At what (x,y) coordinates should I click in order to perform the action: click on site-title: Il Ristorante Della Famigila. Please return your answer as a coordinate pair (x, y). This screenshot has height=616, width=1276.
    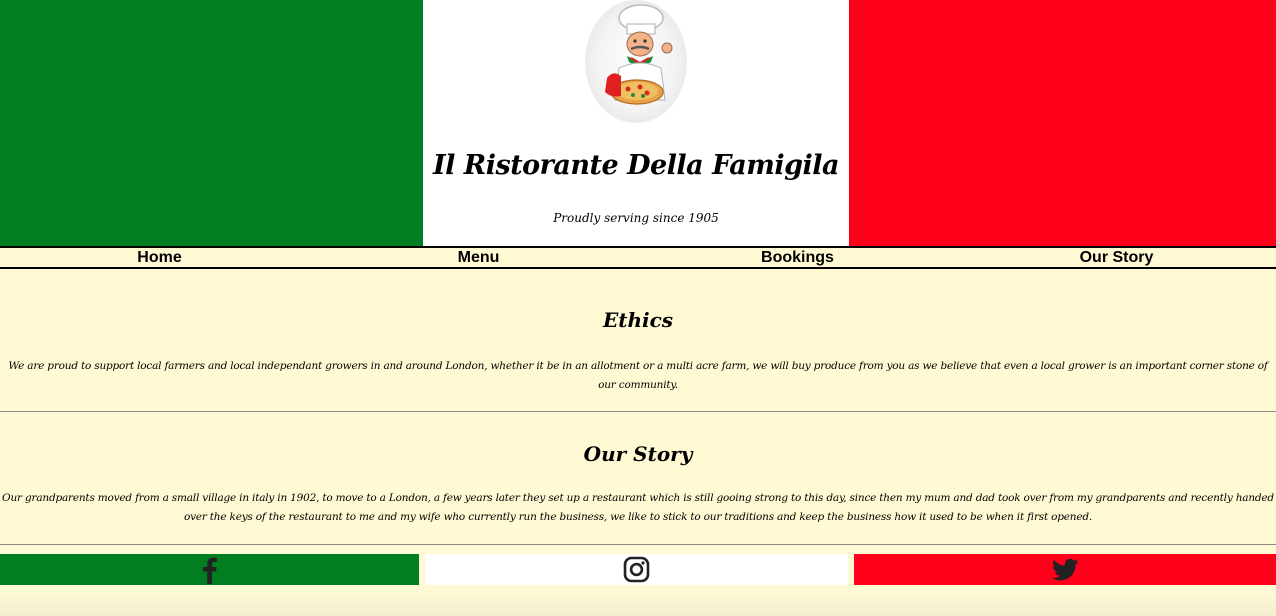
    Looking at the image, I should click on (636, 165).